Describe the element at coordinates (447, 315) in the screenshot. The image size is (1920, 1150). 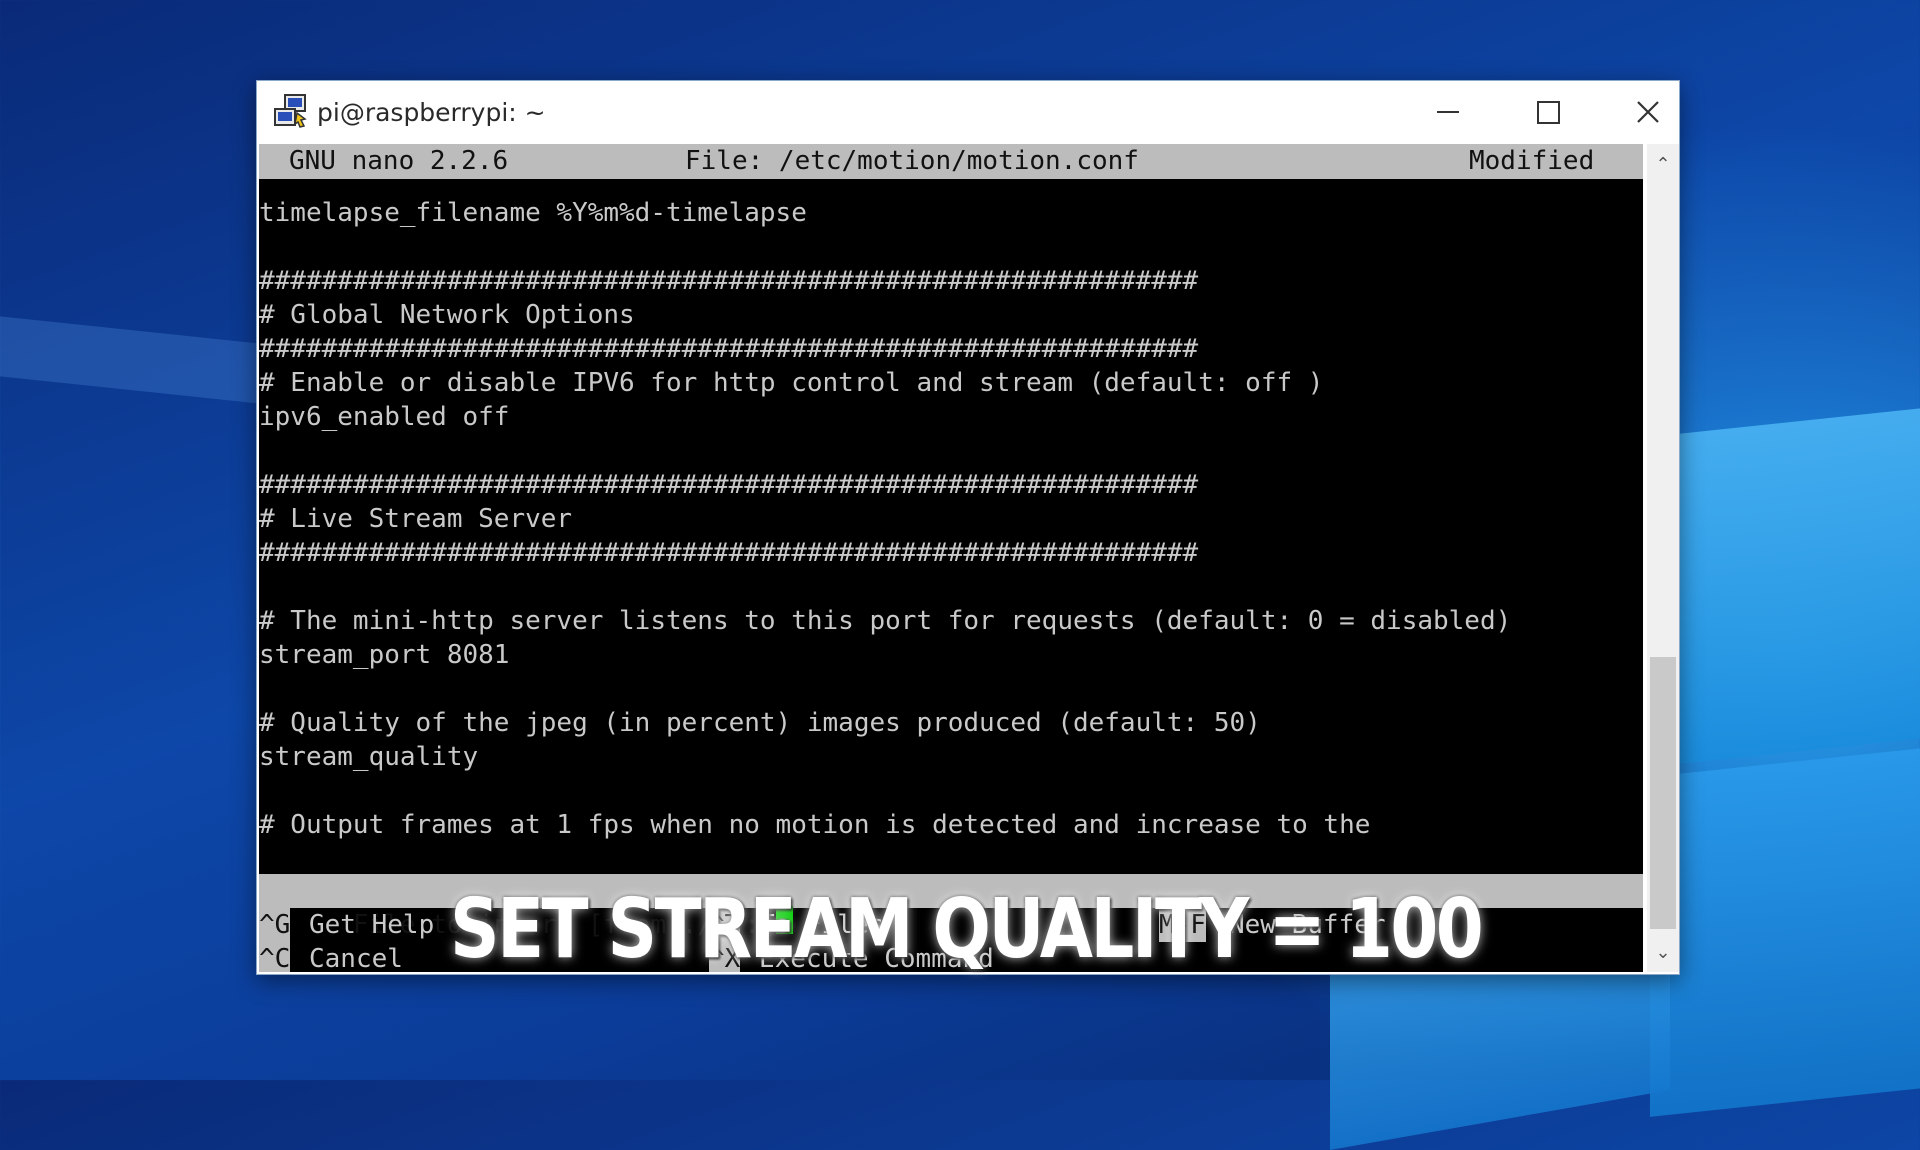
I see `editor-line: # Global Network Options` at that location.